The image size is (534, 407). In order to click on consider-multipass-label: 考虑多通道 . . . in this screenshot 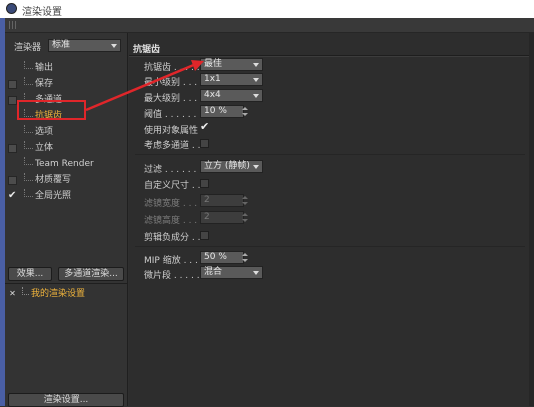, I will do `click(175, 146)`.